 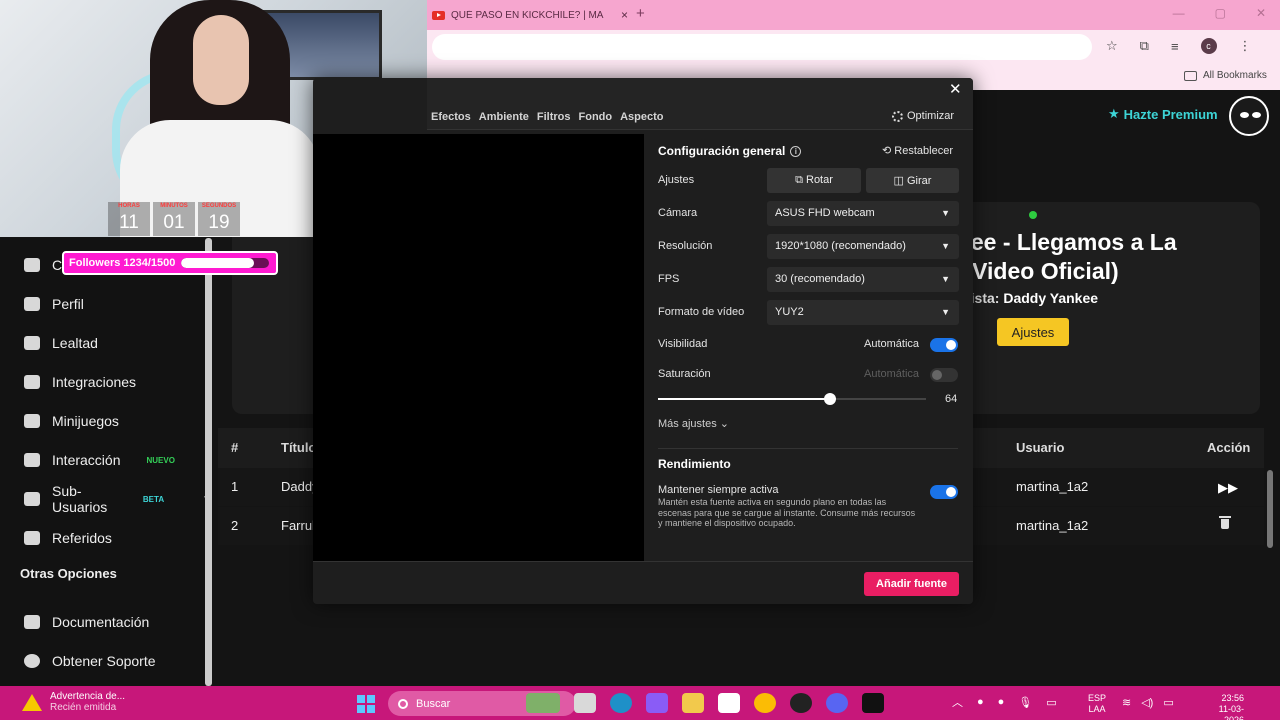 I want to click on sidebar-item-documentacion: Documentación, so click(x=86, y=622).